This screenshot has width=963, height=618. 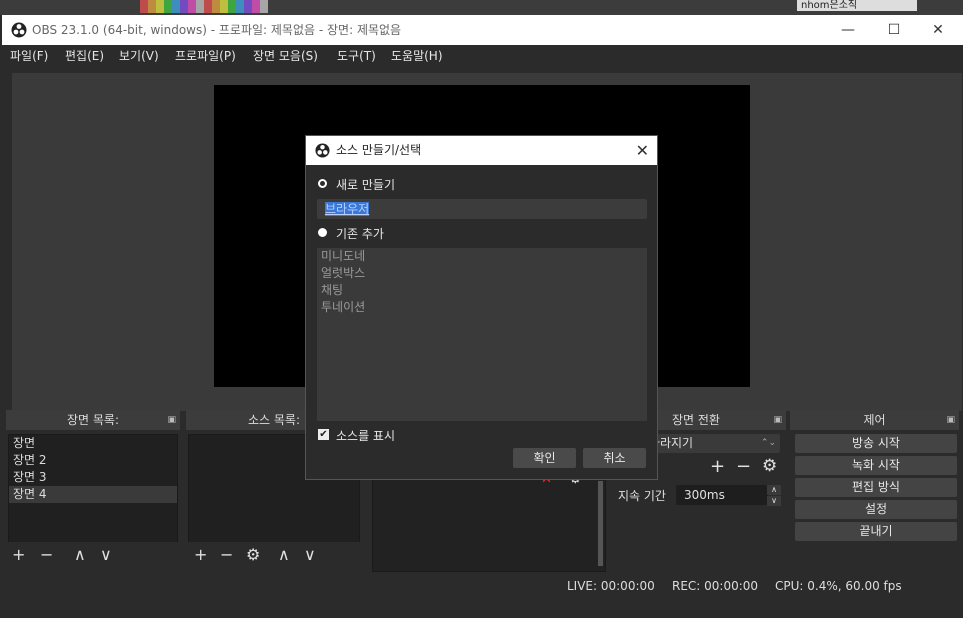 What do you see at coordinates (876, 509) in the screenshot?
I see `settings-button: 설정` at bounding box center [876, 509].